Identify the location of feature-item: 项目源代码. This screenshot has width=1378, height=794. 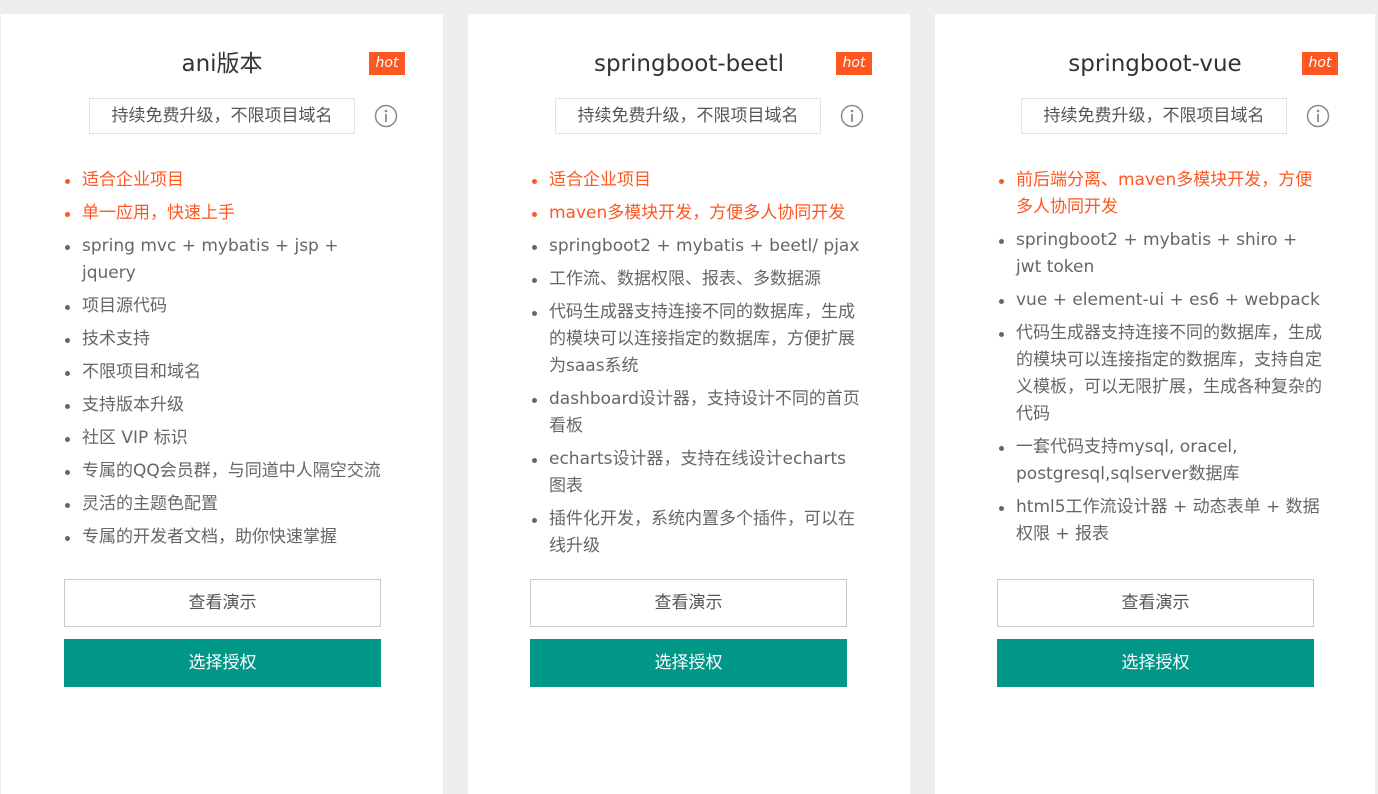
(228, 306).